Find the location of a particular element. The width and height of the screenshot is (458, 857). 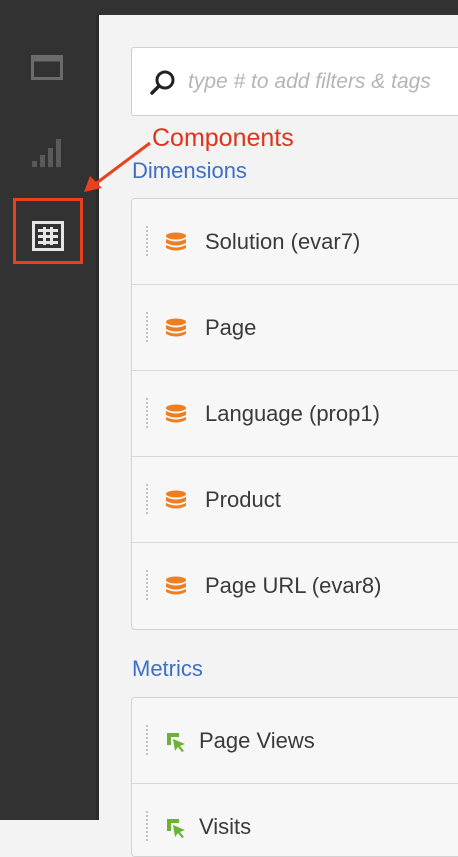

list-item: Page URL (evar8) is located at coordinates (295, 586).